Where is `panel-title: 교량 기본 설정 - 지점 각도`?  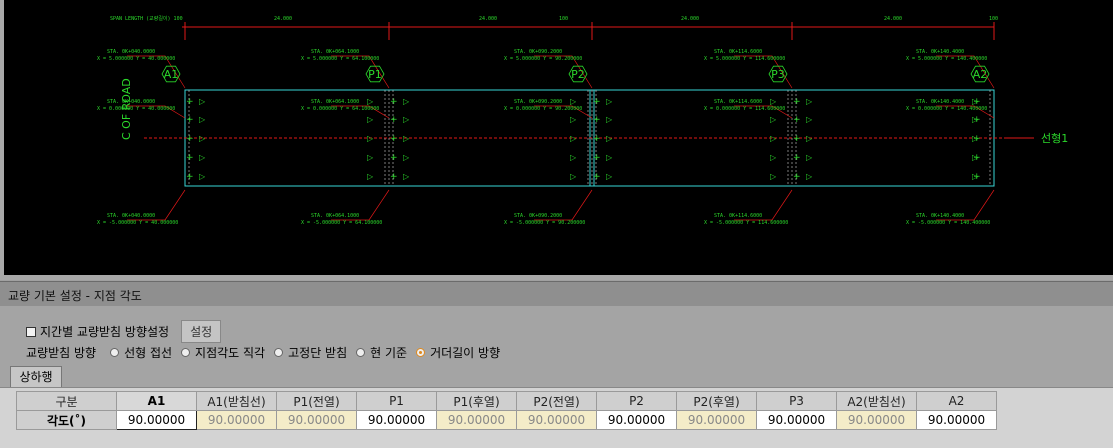
panel-title: 교량 기본 설정 - 지점 각도 is located at coordinates (75, 296).